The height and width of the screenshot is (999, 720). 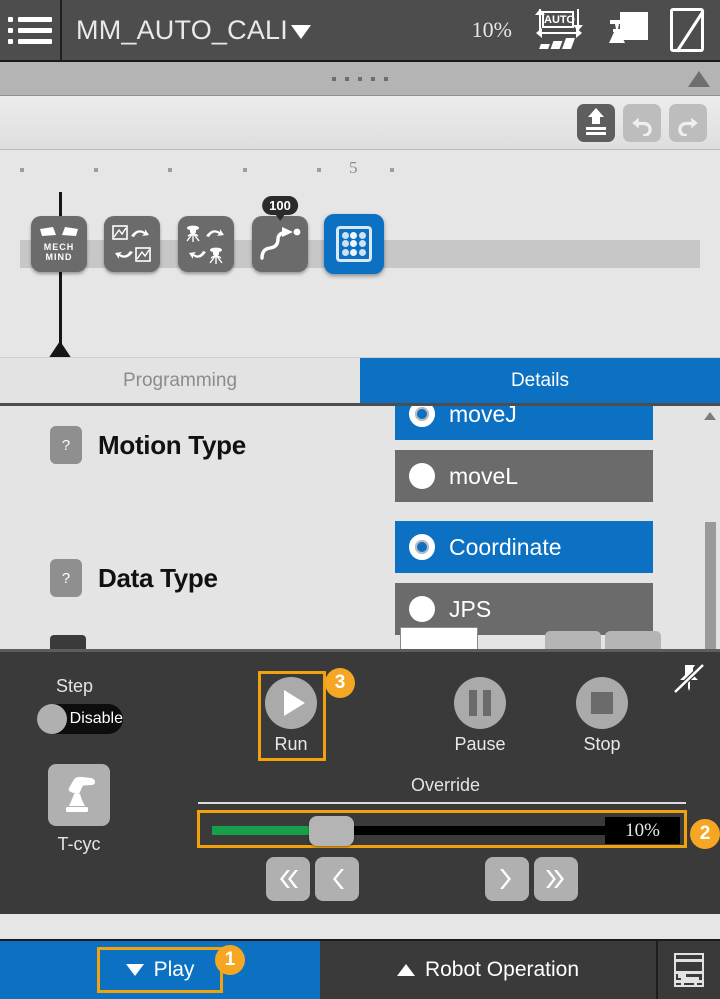 I want to click on option-coordinate-label: Coordinate, so click(x=505, y=546).